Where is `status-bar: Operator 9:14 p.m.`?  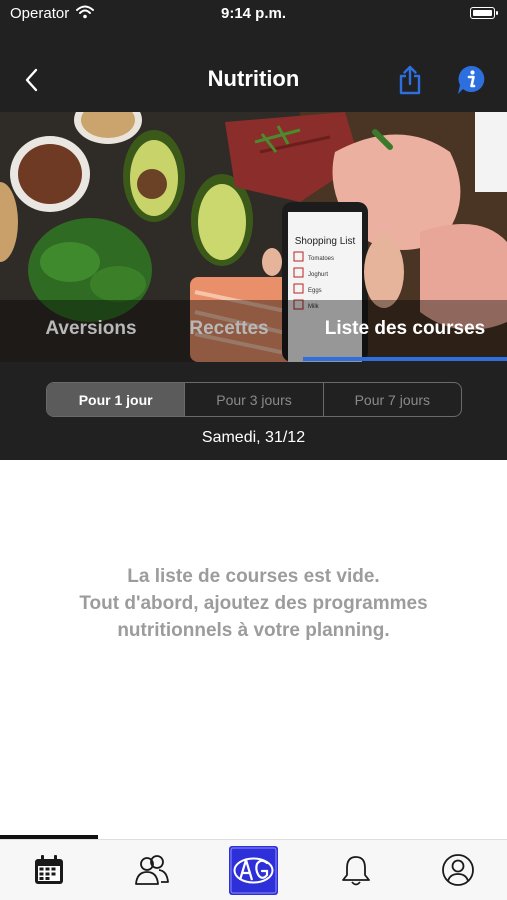
status-bar: Operator 9:14 p.m. is located at coordinates (253, 14).